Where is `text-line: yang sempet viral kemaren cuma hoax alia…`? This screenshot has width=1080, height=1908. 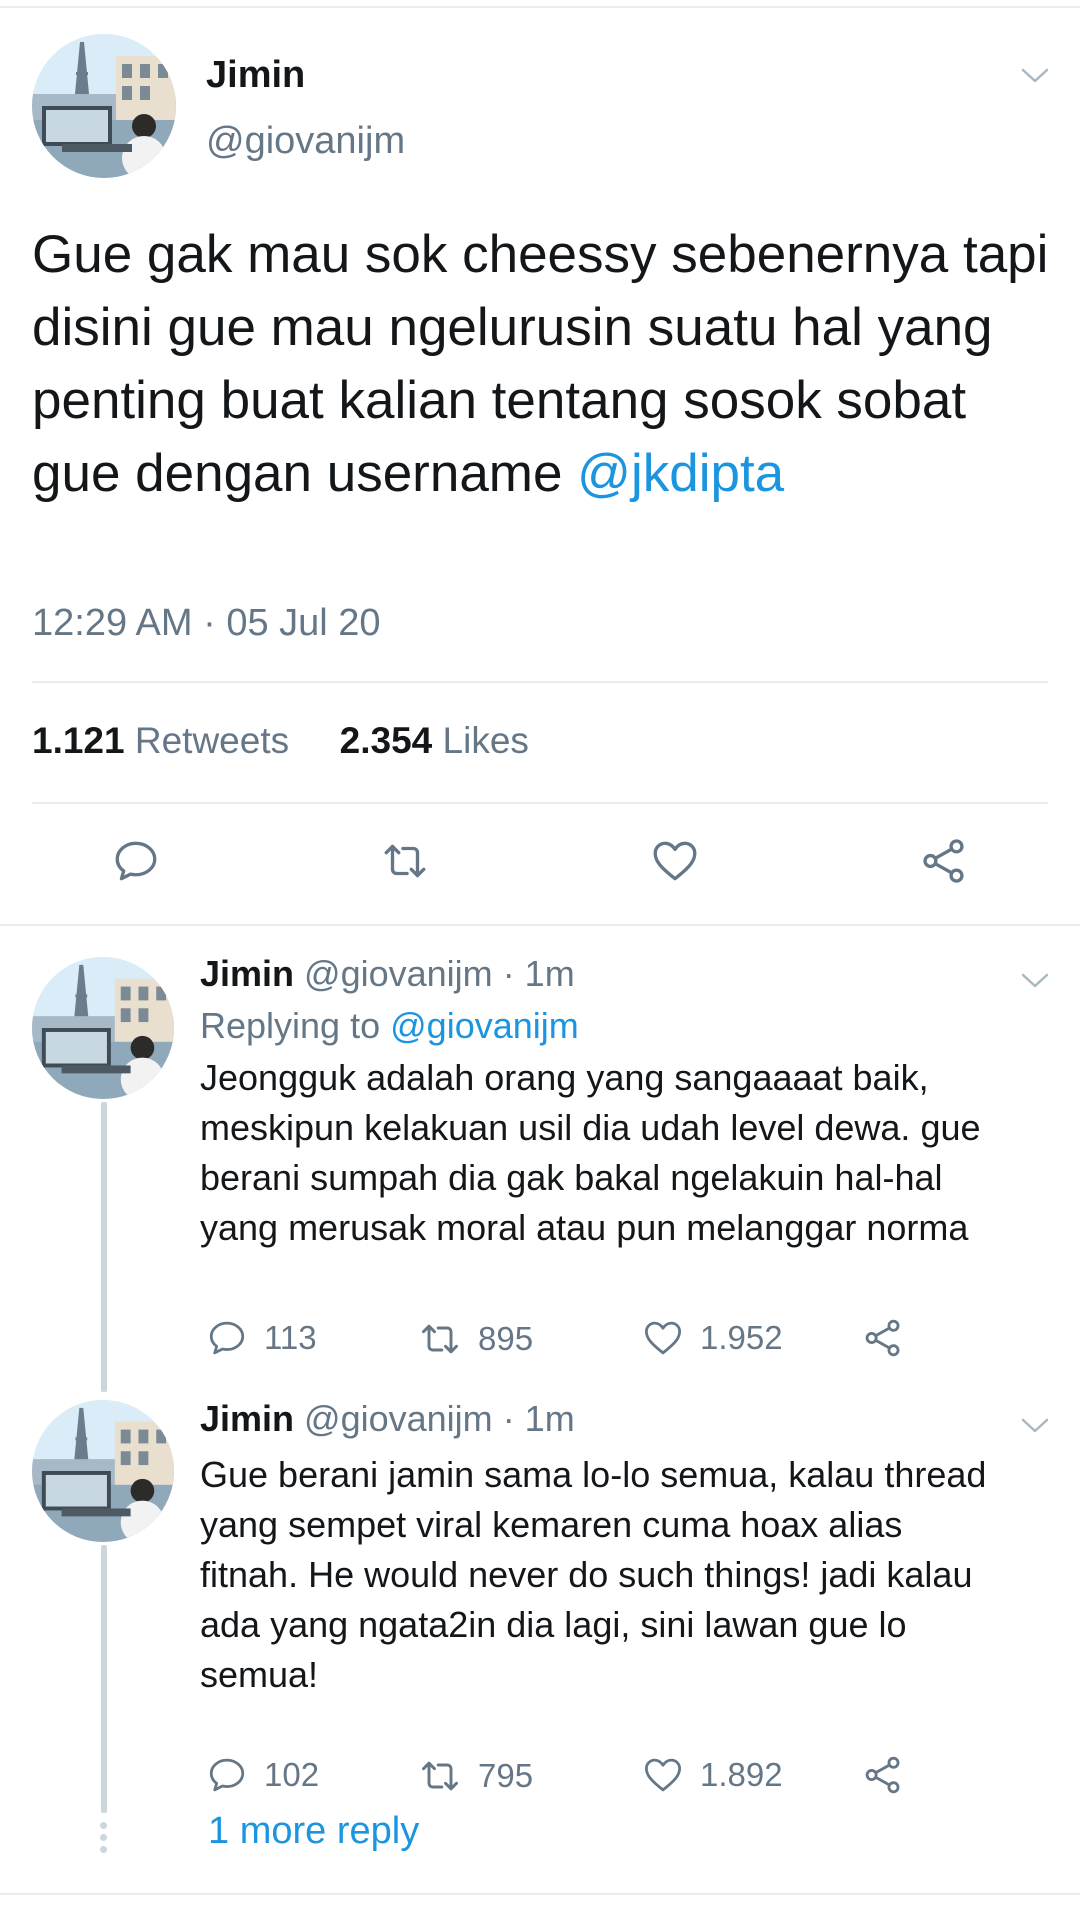 text-line: yang sempet viral kemaren cuma hoax alia… is located at coordinates (551, 1524).